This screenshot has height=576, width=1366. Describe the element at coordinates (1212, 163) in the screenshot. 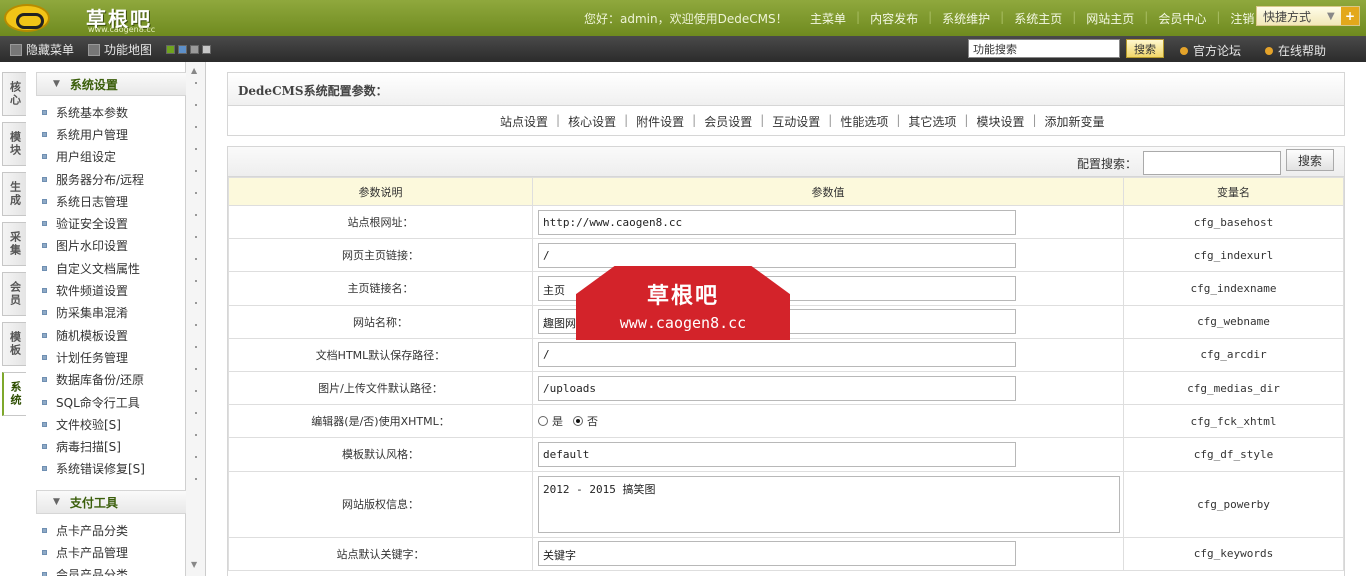

I see `config-search-input` at that location.